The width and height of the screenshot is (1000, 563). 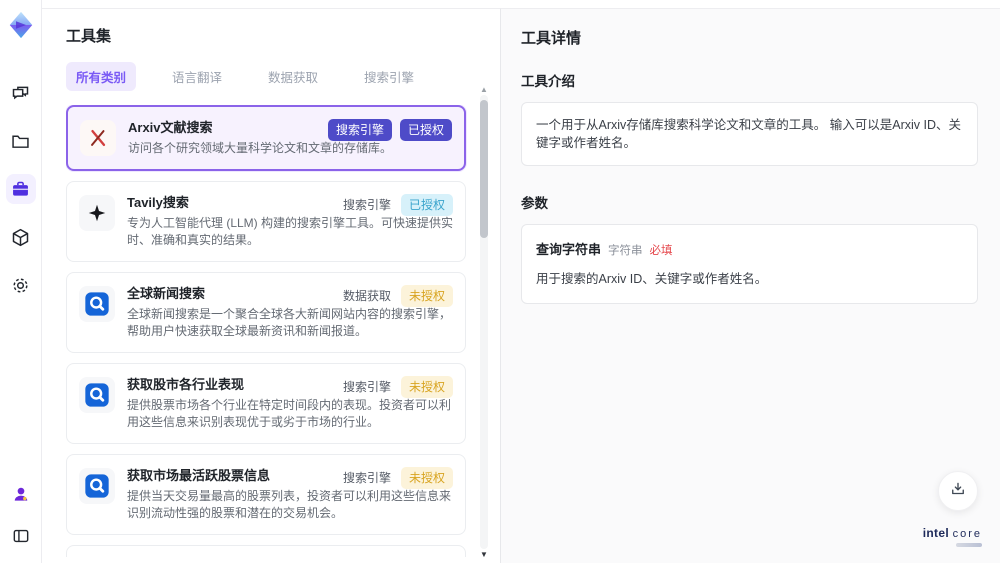 What do you see at coordinates (484, 554) in the screenshot?
I see `scroll-down-arrow: ▼` at bounding box center [484, 554].